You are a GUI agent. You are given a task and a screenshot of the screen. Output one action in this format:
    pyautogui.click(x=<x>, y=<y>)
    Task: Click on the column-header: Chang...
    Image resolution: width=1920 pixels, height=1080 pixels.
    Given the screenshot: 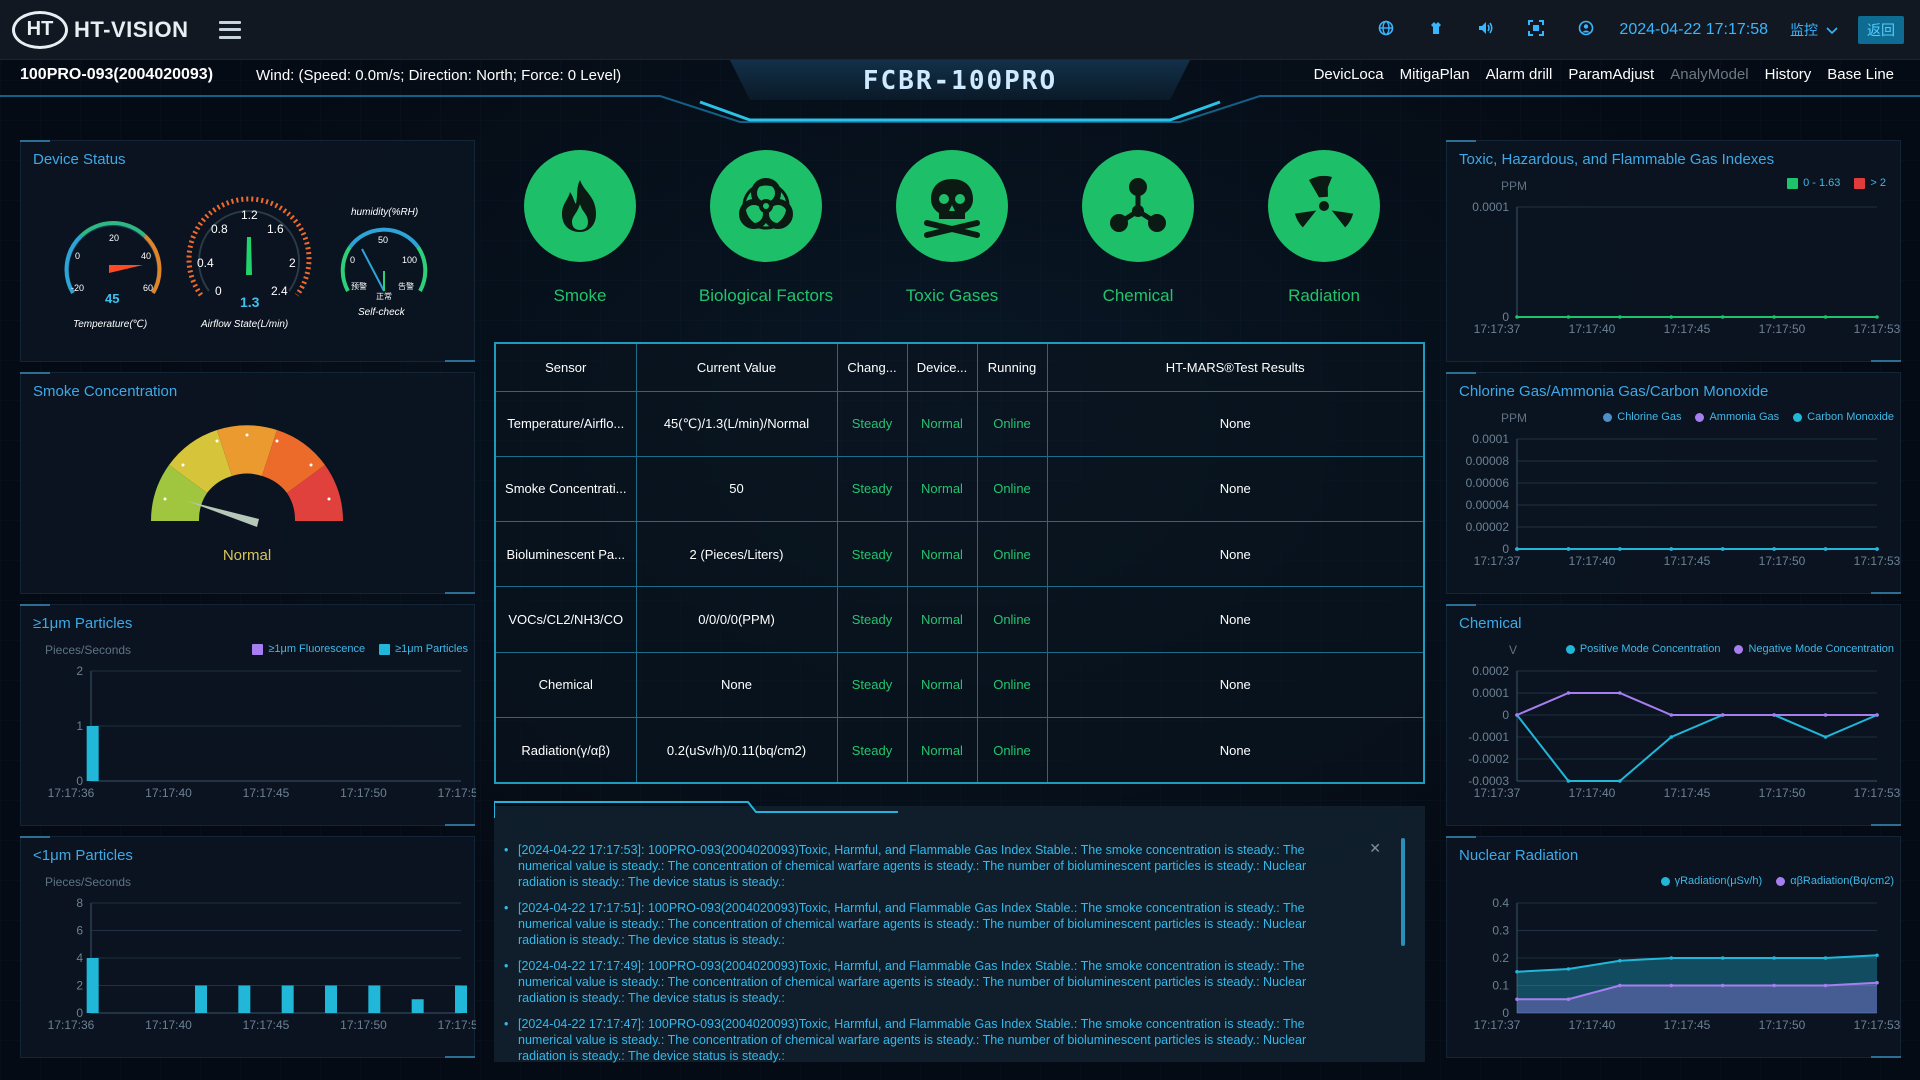 What is the action you would take?
    pyautogui.click(x=872, y=367)
    